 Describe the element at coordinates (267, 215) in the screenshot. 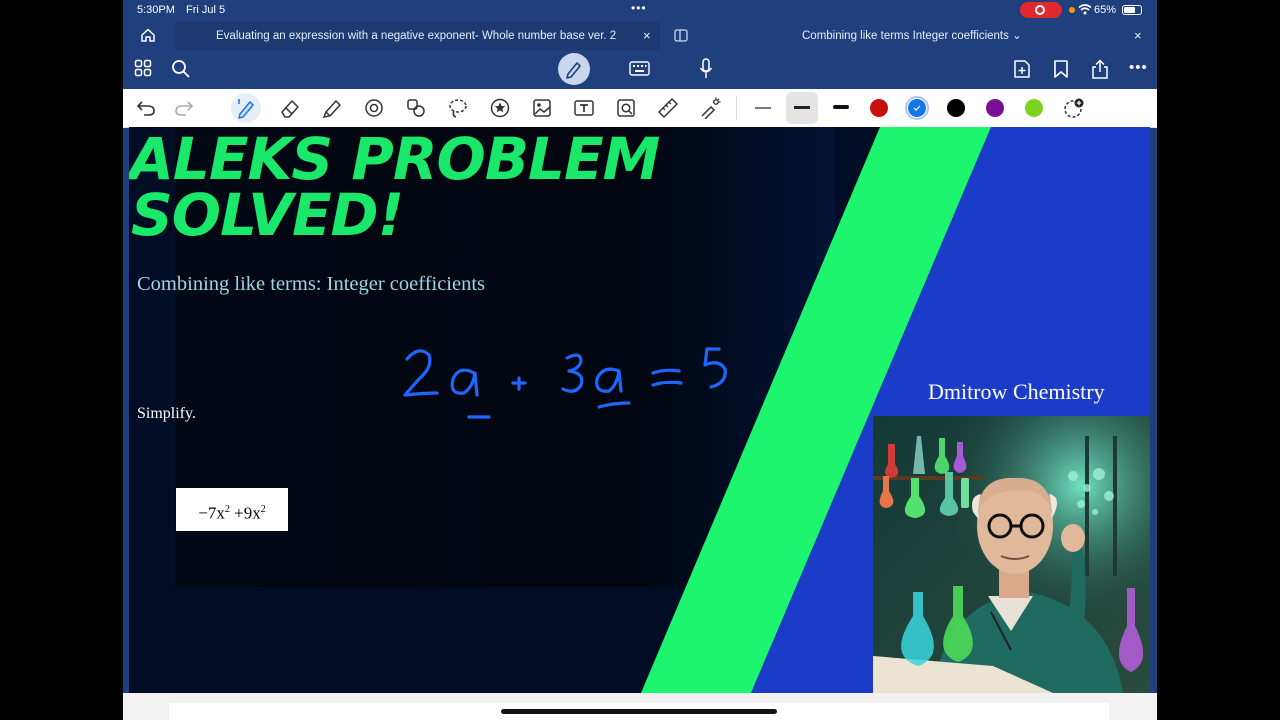

I see `slide-title-line2: SOLVED!` at that location.